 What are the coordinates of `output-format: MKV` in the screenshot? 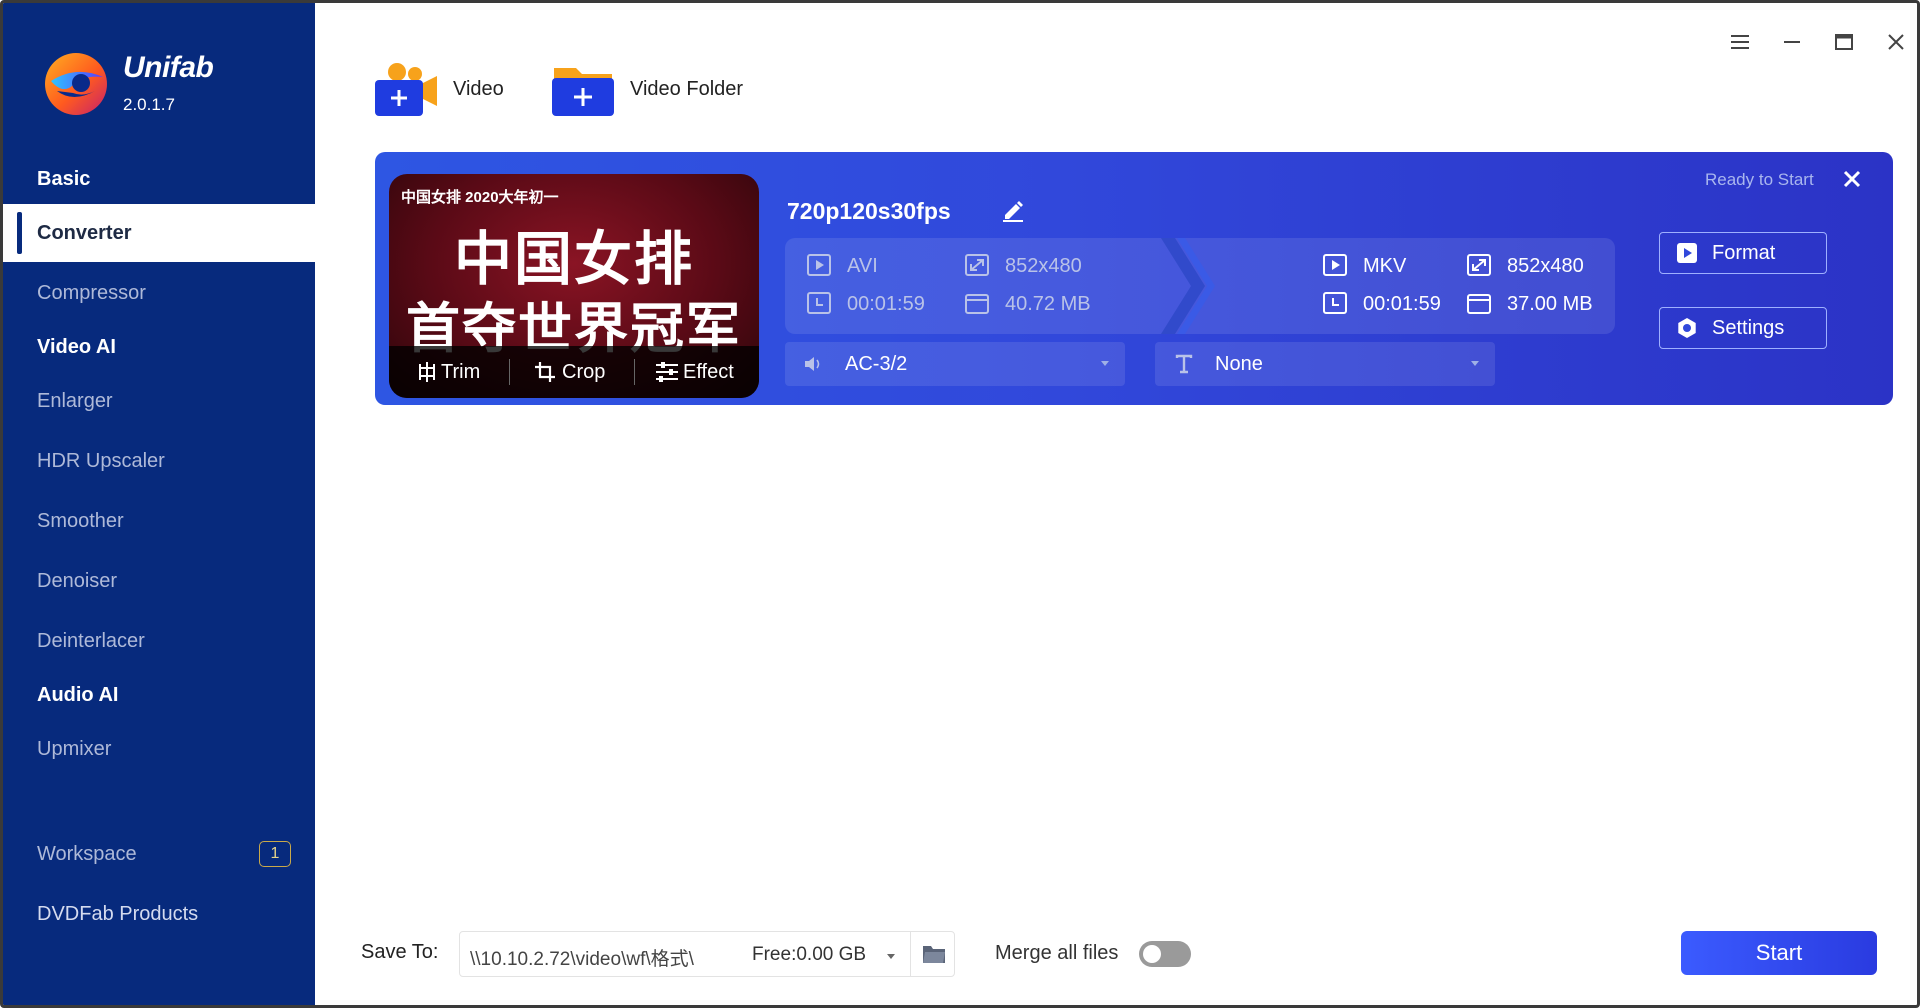 It's located at (1364, 266).